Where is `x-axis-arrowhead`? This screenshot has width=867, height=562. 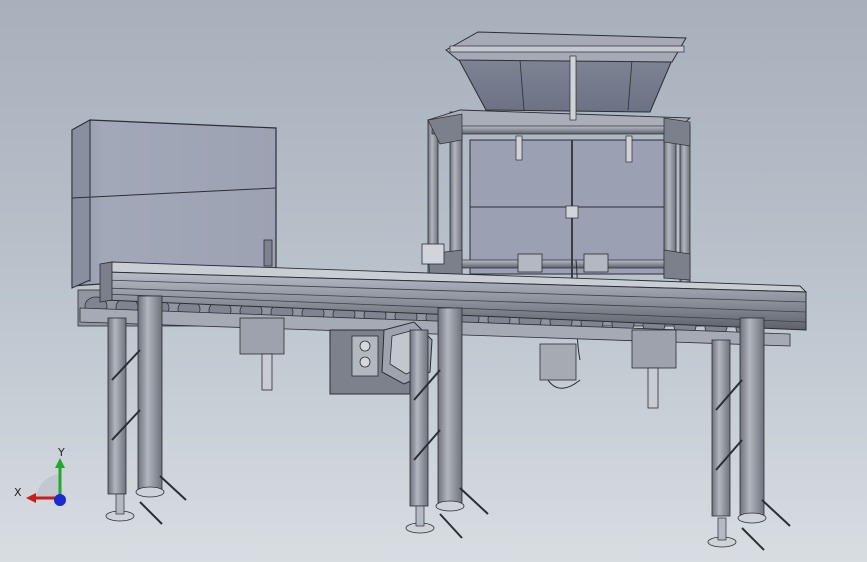
x-axis-arrowhead is located at coordinates (31, 498).